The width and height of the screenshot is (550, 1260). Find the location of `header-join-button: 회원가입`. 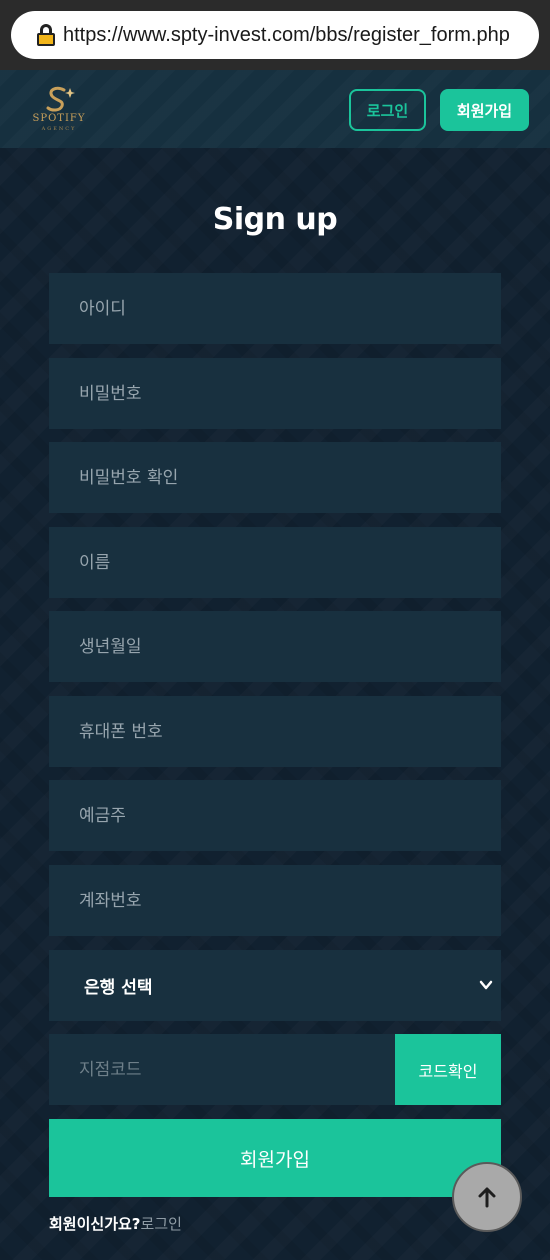

header-join-button: 회원가입 is located at coordinates (484, 110).